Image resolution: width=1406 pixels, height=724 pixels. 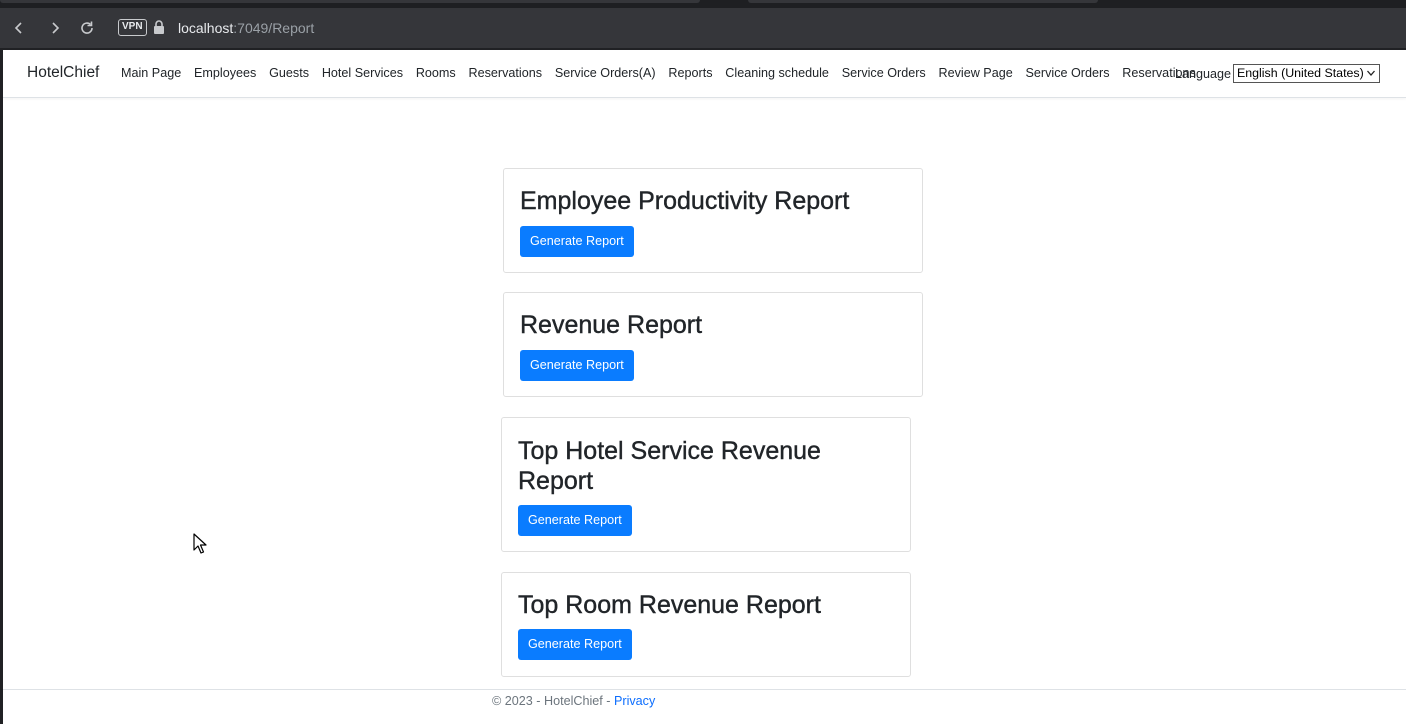 What do you see at coordinates (506, 73) in the screenshot?
I see `nav-item-reservations: Reservations` at bounding box center [506, 73].